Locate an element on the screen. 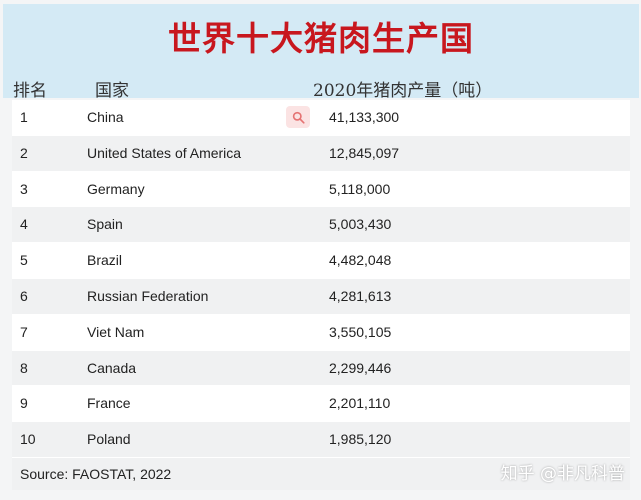 This screenshot has width=641, height=500. cell-rank: 5 is located at coordinates (24, 260).